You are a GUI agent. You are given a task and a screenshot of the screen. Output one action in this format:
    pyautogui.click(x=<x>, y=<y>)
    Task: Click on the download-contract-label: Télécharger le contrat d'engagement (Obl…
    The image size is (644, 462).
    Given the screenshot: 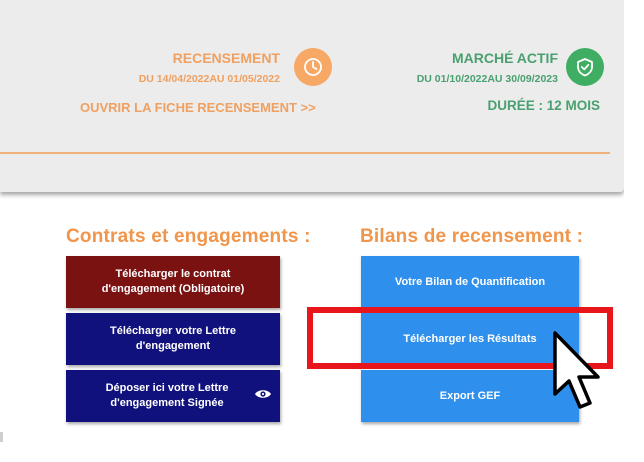 What is the action you would take?
    pyautogui.click(x=173, y=281)
    